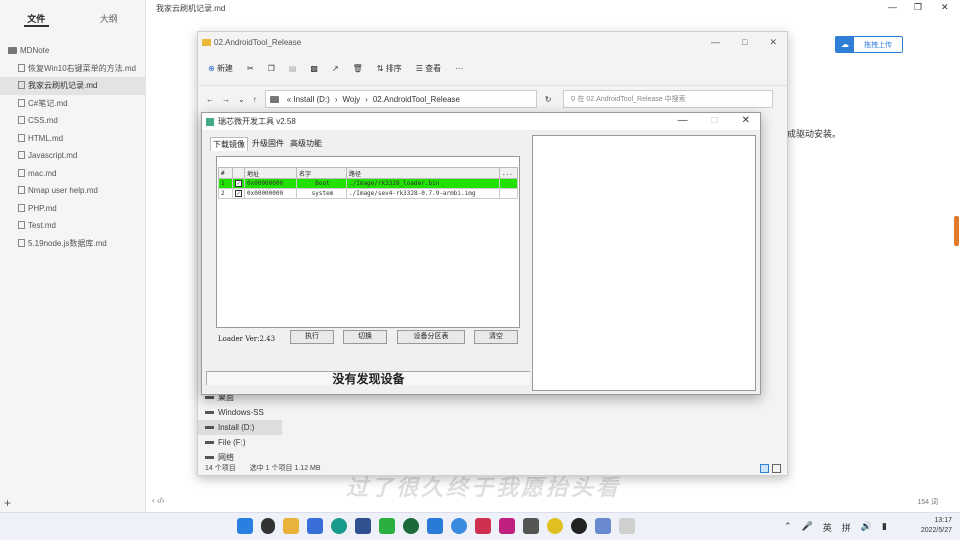  What do you see at coordinates (416, 99) in the screenshot?
I see `breadcrumb-item: 02.AndroidTool_Release` at bounding box center [416, 99].